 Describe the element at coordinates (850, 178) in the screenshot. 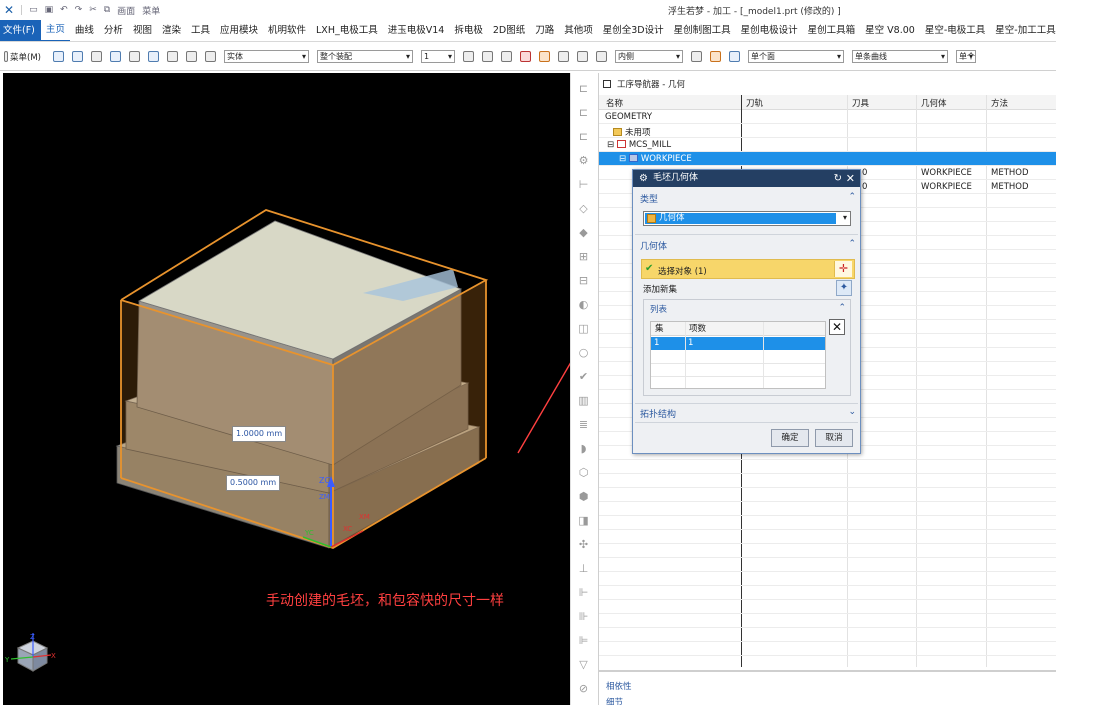

I see `close-icon: ✕` at that location.